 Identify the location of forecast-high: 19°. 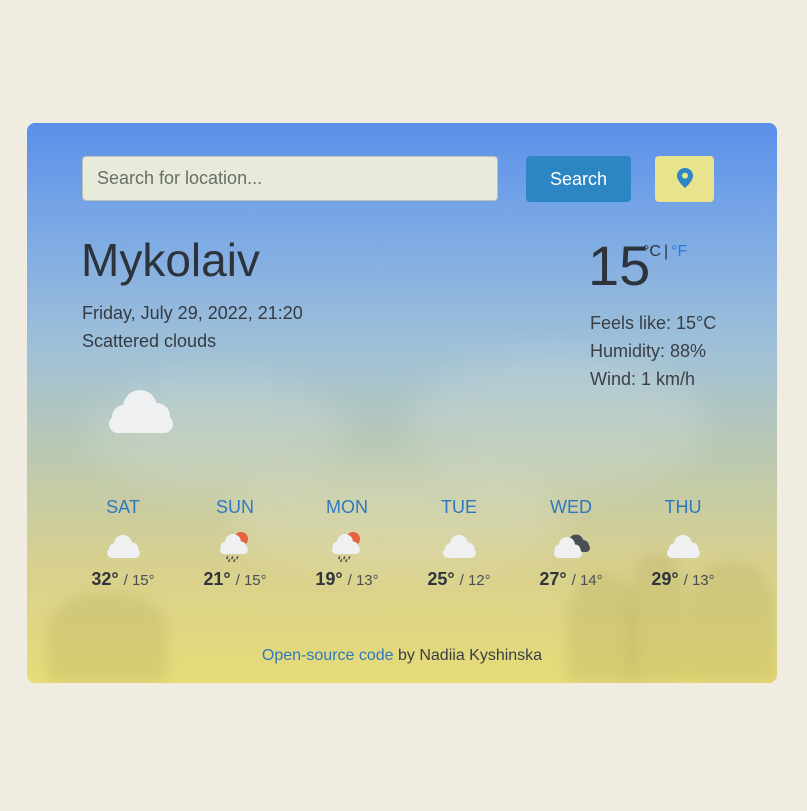
(329, 579).